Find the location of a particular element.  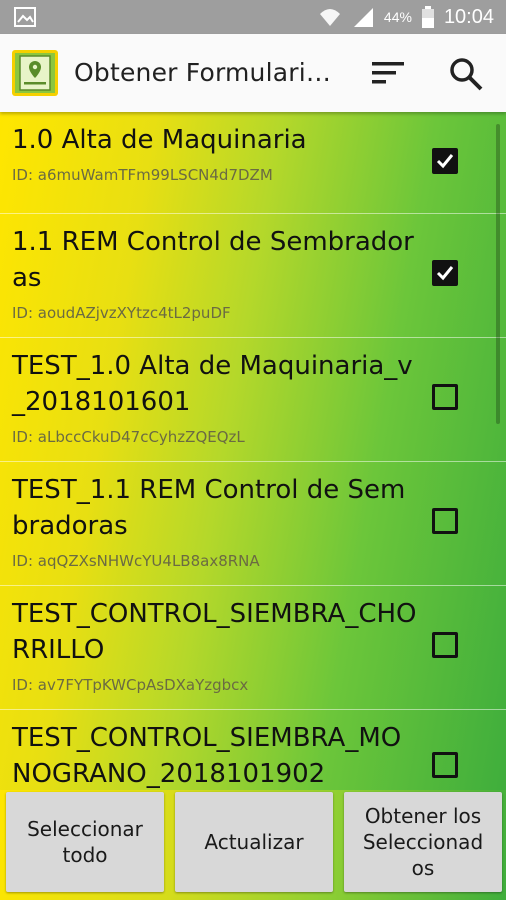

select-all-button: Seleccionar todo is located at coordinates (85, 842).